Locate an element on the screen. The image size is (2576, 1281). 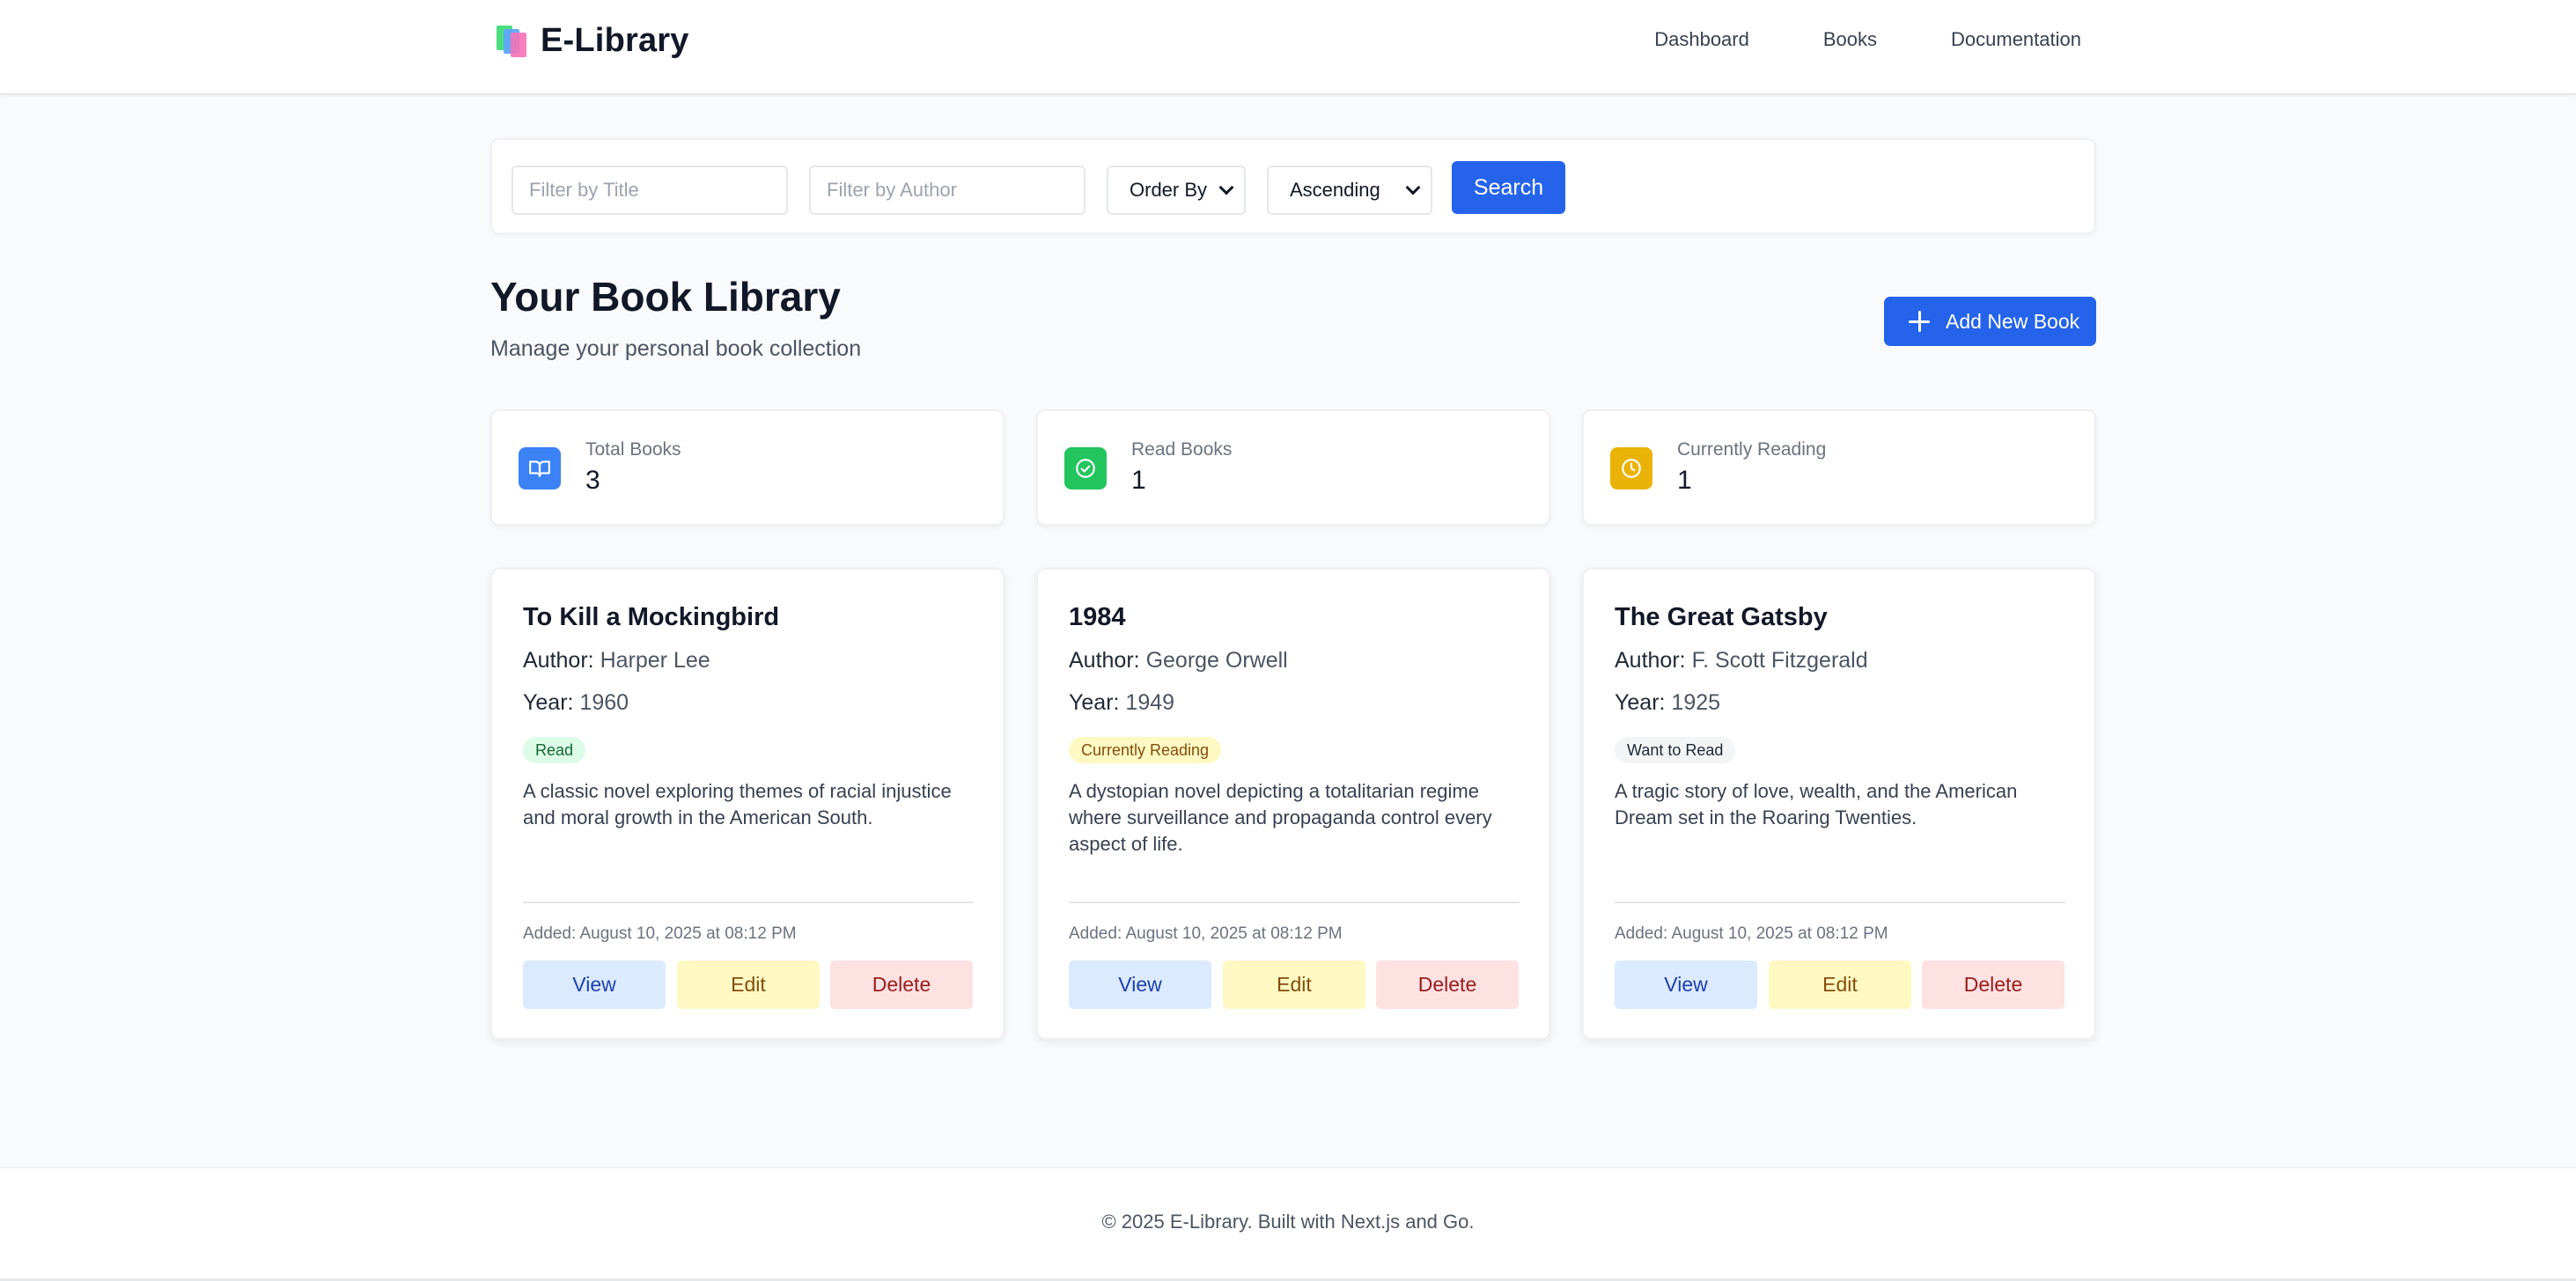
brand: E-Library is located at coordinates (592, 40).